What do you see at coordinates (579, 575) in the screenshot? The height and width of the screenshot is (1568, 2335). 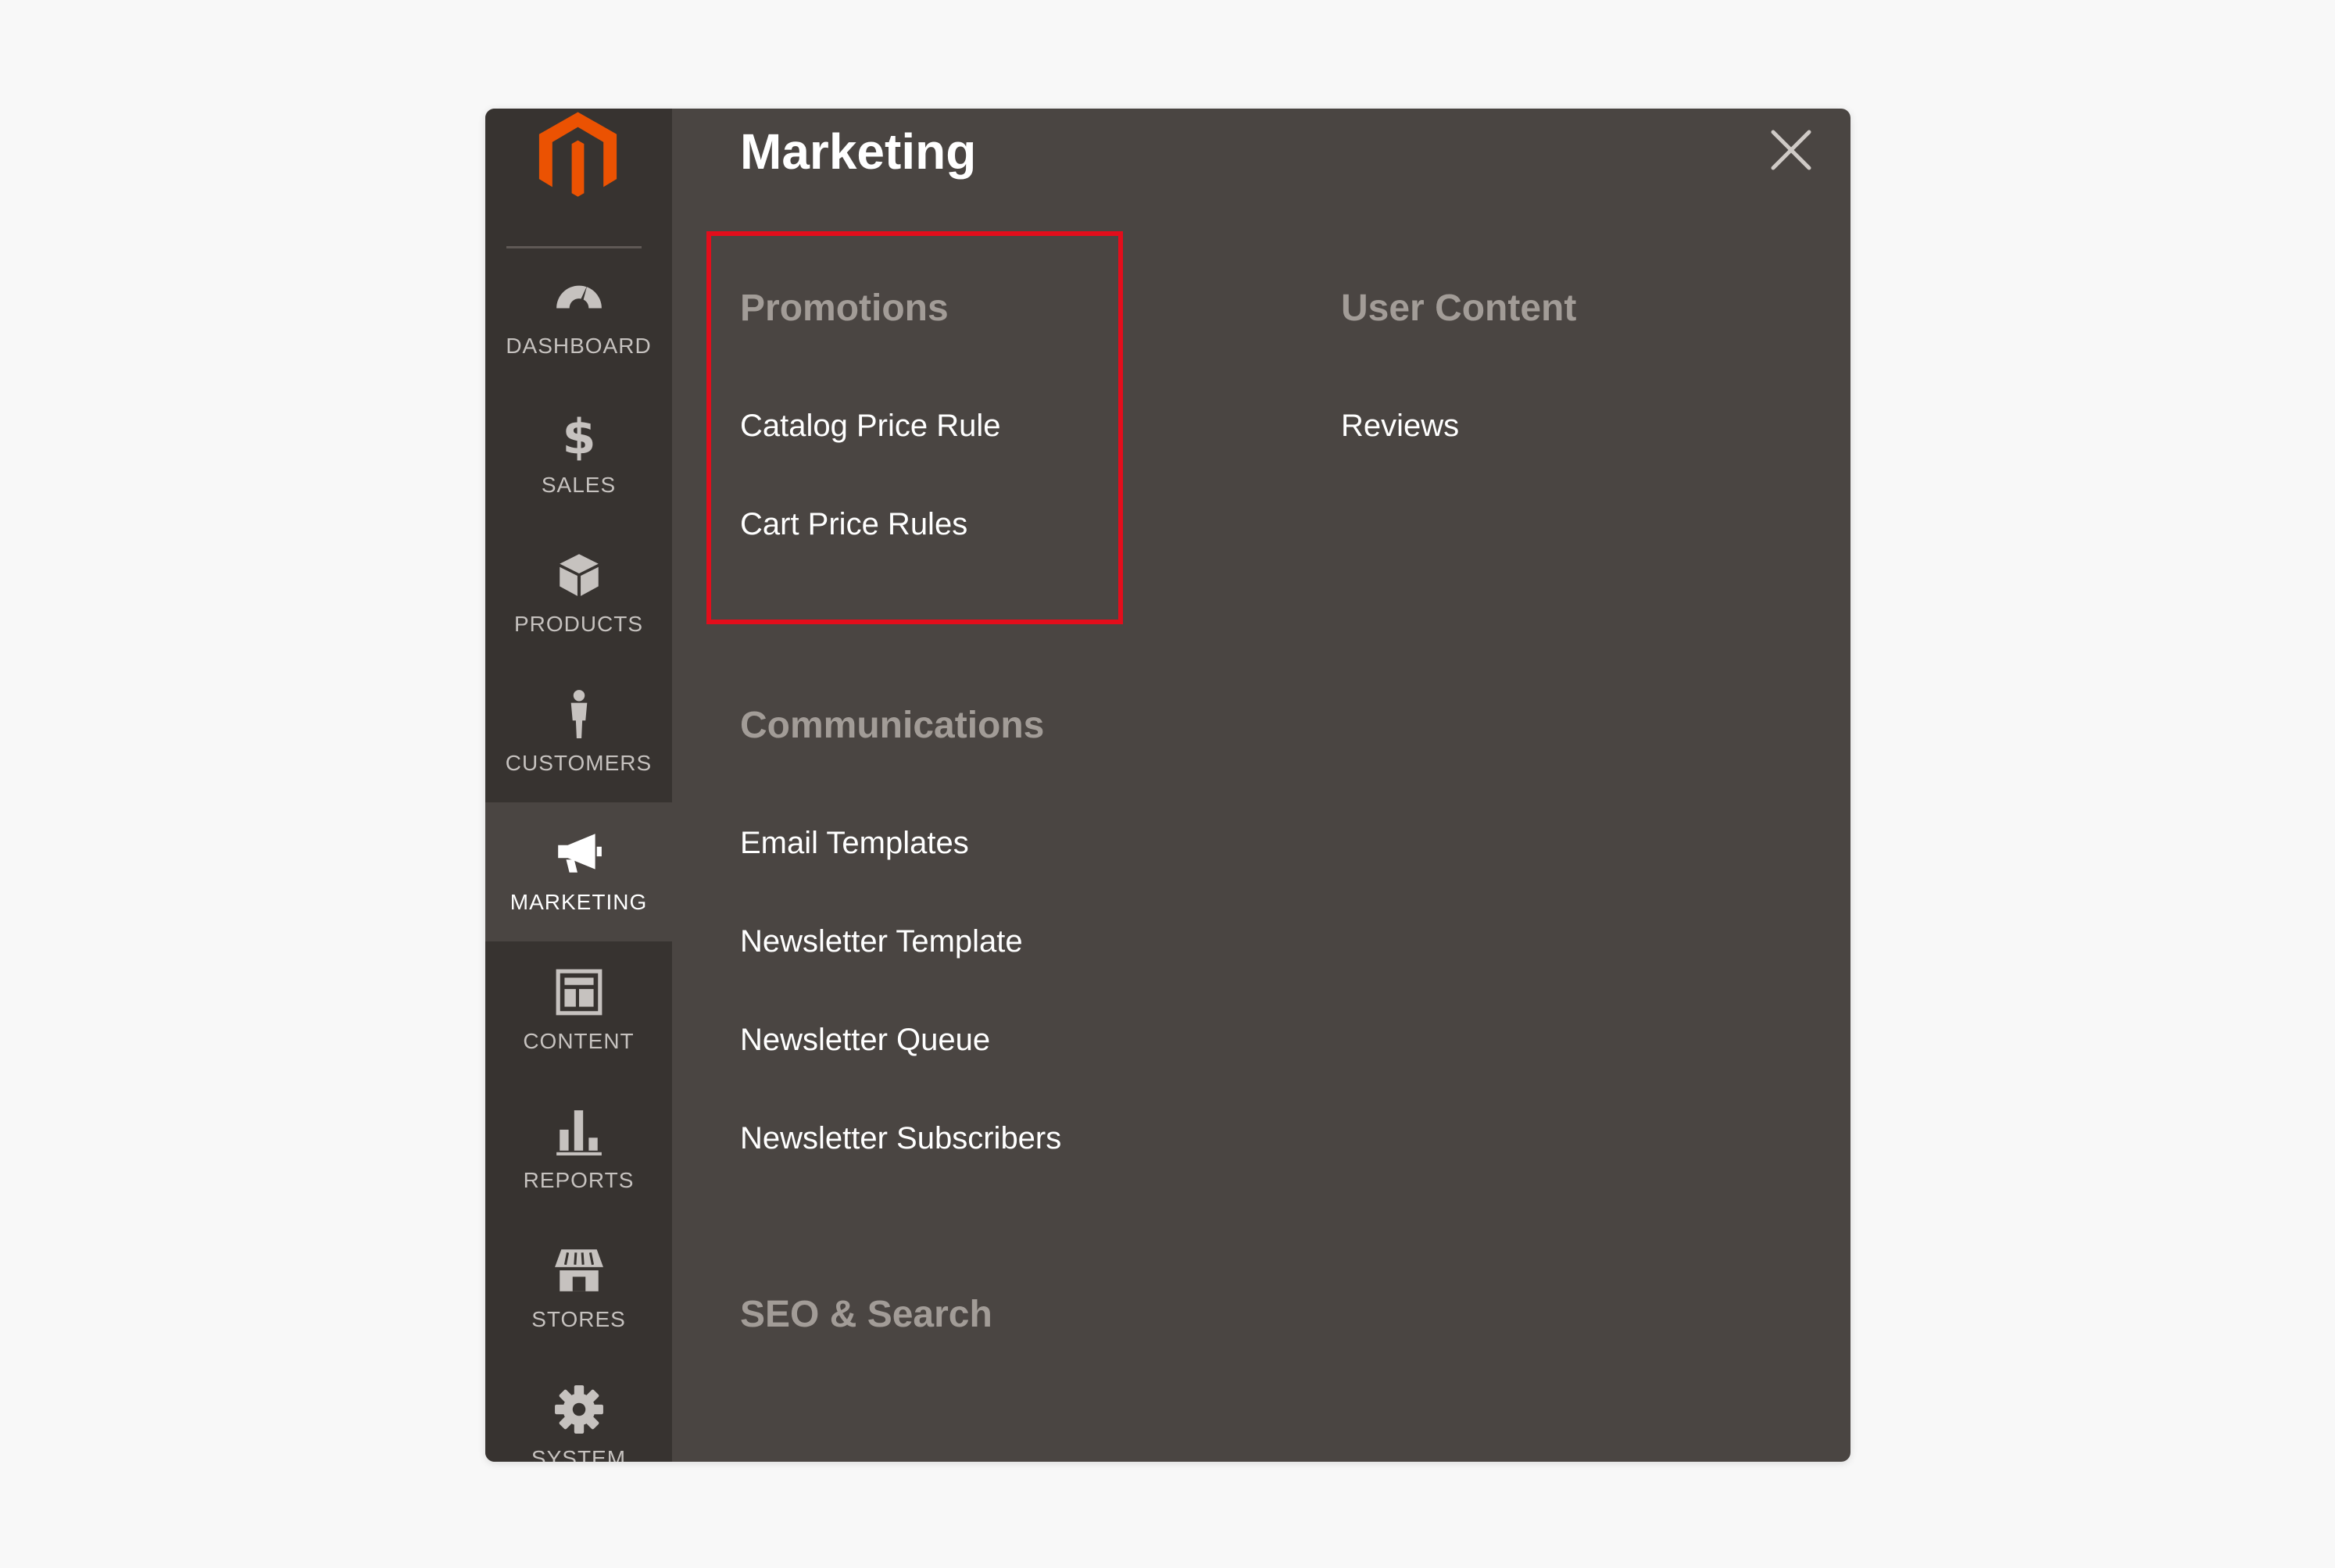 I see `box-icon` at bounding box center [579, 575].